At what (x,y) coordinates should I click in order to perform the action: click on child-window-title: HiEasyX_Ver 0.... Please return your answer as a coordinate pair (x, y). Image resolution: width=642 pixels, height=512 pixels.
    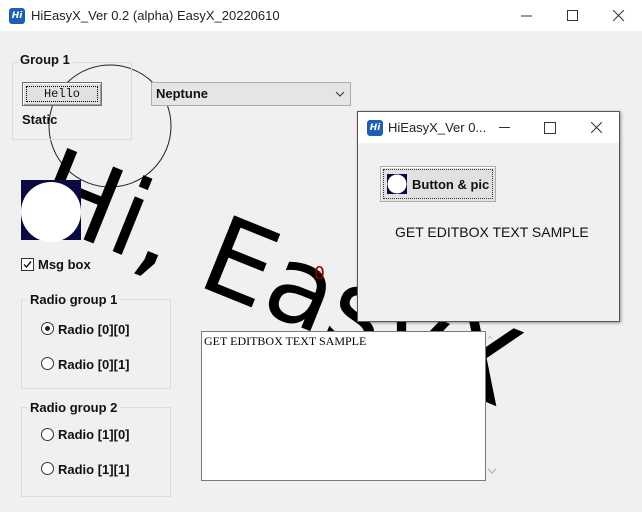
    Looking at the image, I should click on (437, 127).